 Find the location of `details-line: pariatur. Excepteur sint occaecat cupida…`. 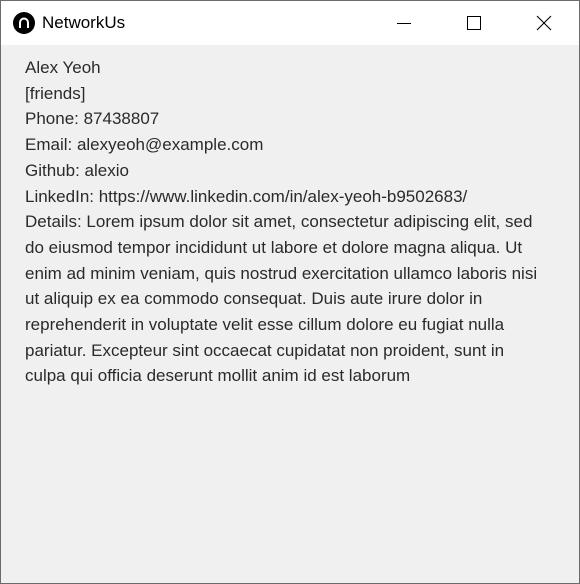

details-line: pariatur. Excepteur sint occaecat cupida… is located at coordinates (265, 350).